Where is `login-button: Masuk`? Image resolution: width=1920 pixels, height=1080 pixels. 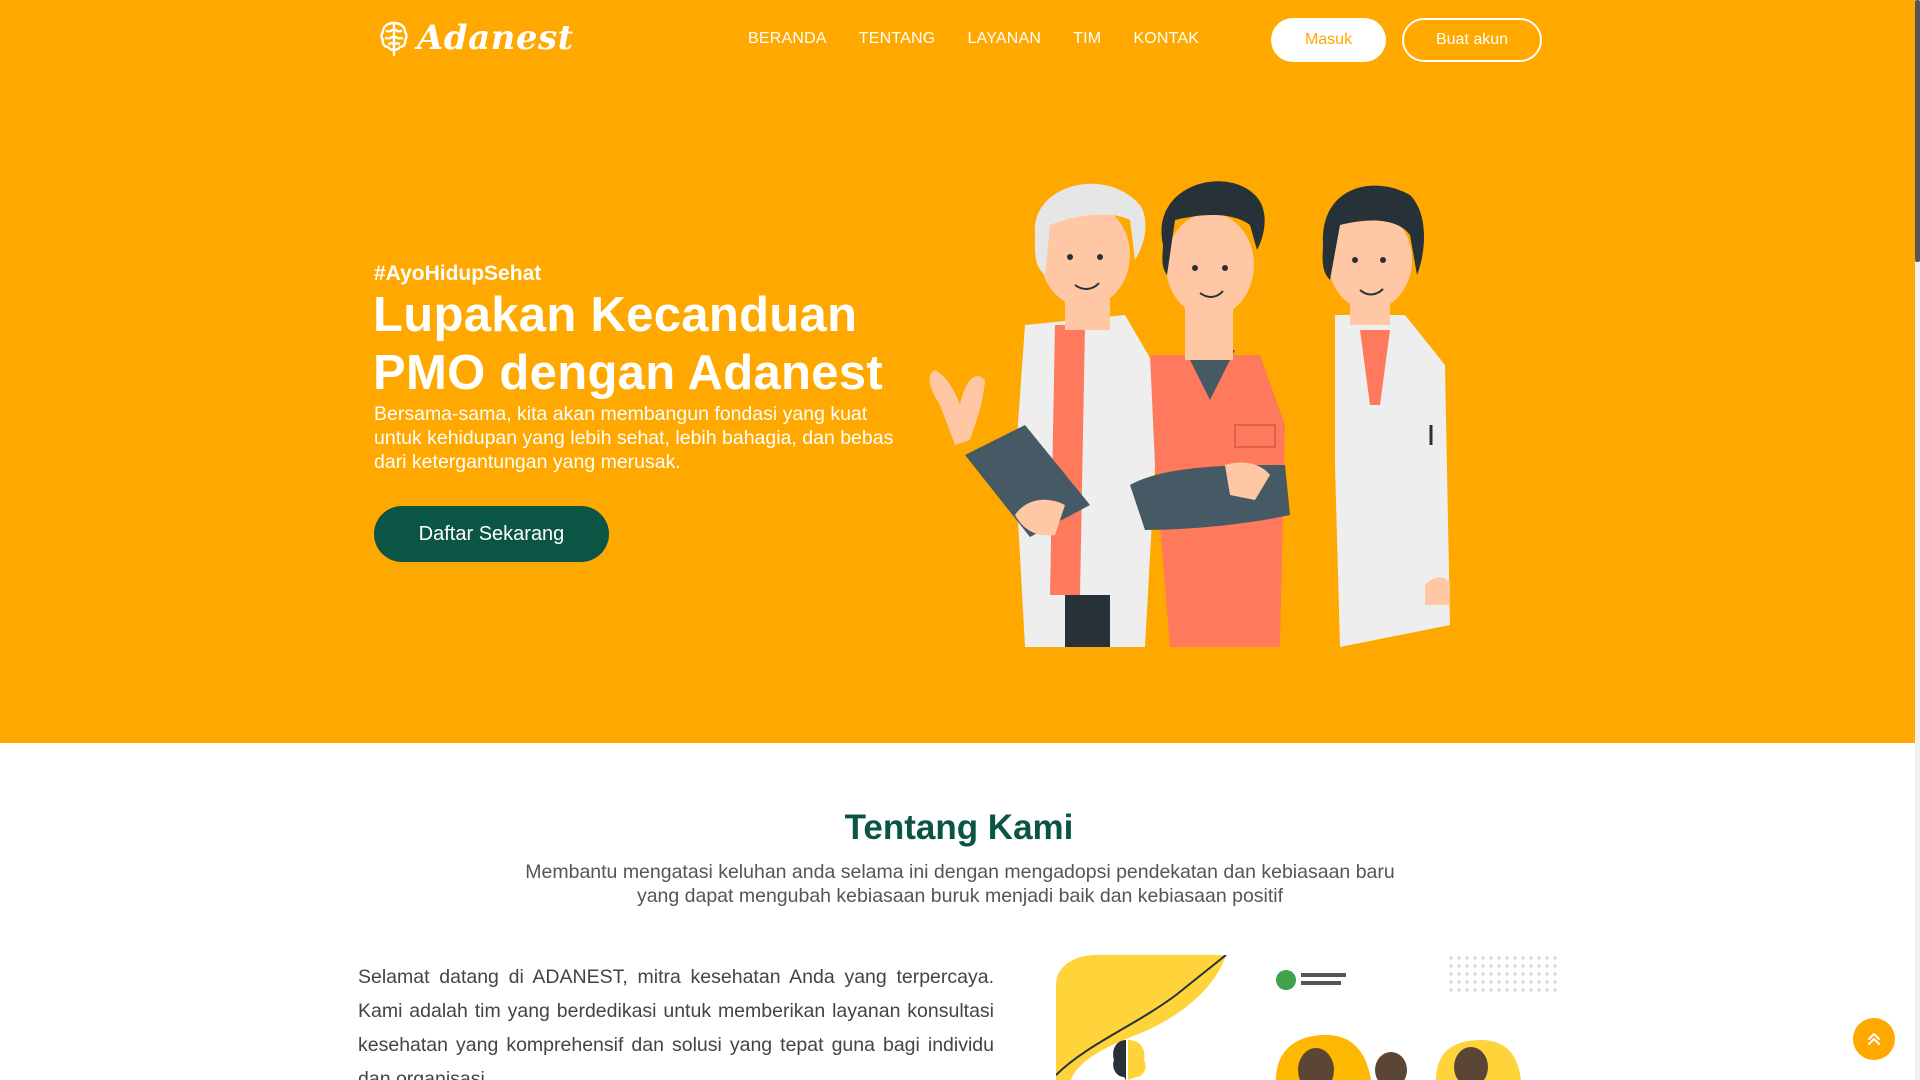 login-button: Masuk is located at coordinates (1328, 40).